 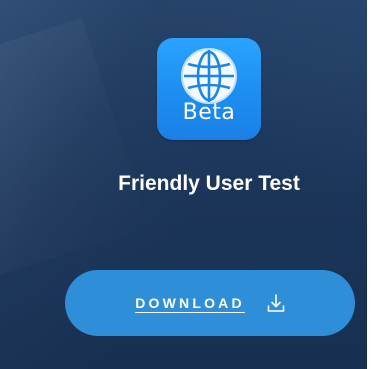 What do you see at coordinates (369, 184) in the screenshot?
I see `right-border` at bounding box center [369, 184].